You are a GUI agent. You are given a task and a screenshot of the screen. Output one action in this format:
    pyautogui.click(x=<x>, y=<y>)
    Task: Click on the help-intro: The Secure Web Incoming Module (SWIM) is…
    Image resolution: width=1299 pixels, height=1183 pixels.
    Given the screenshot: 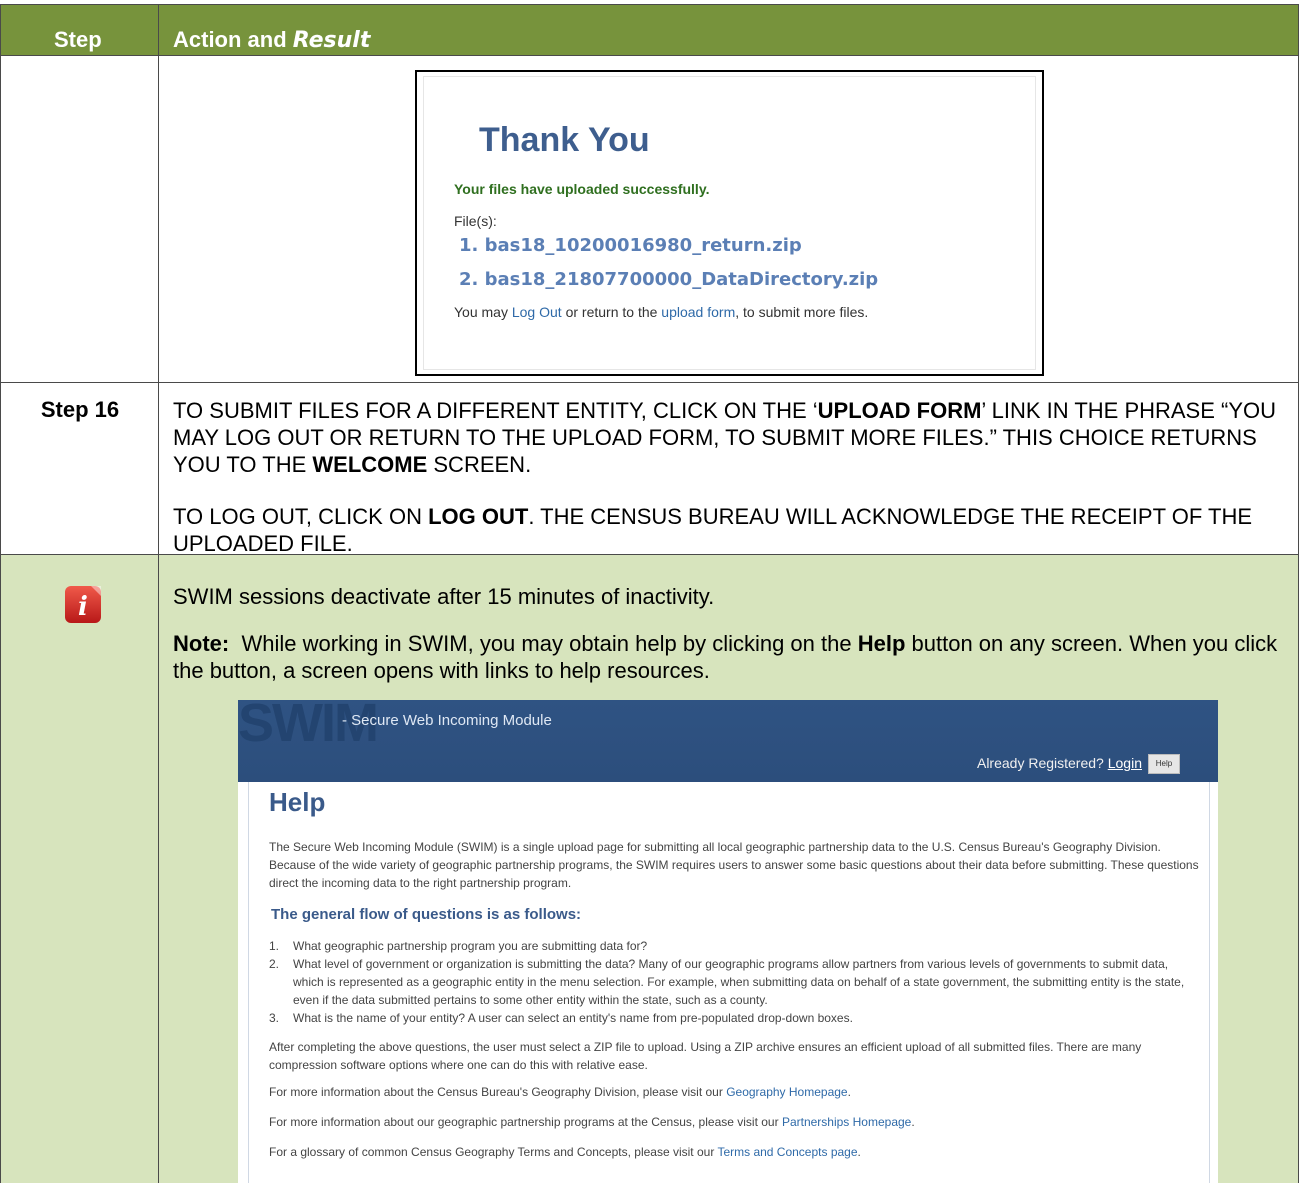 What is the action you would take?
    pyautogui.click(x=734, y=865)
    